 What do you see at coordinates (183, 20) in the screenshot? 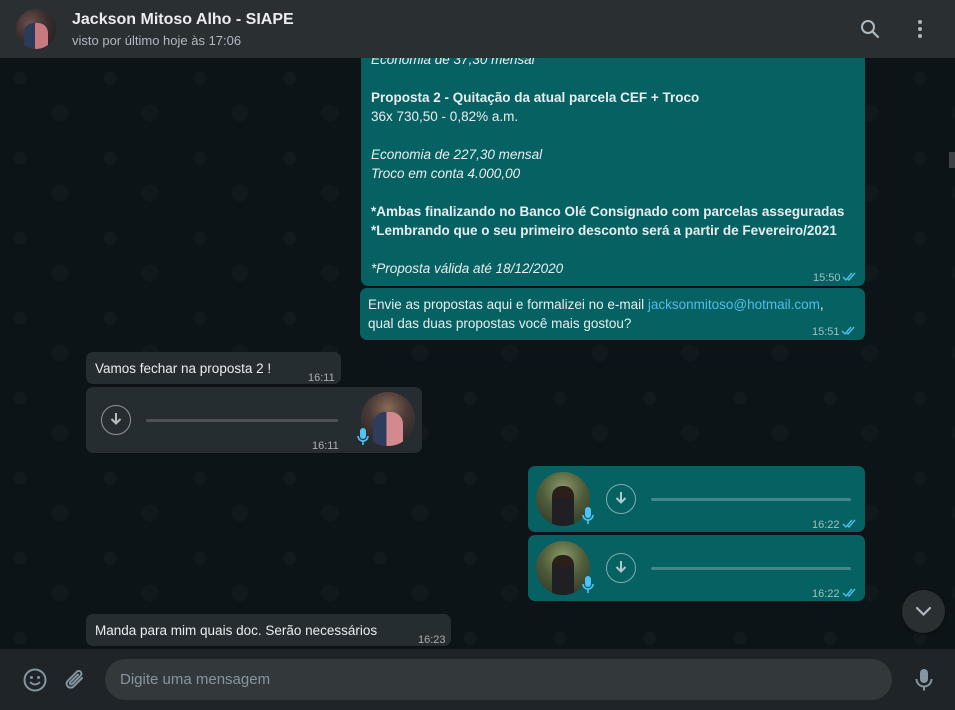
I see `contact-name: Jackson Mitoso Alho - SIAPE` at bounding box center [183, 20].